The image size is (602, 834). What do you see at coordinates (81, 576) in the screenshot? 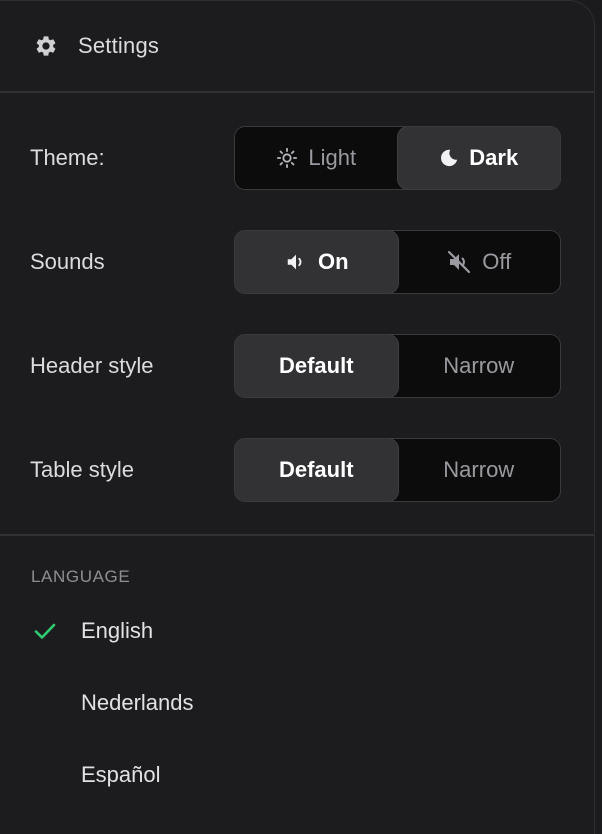
I see `language-heading: LANGUAGE` at bounding box center [81, 576].